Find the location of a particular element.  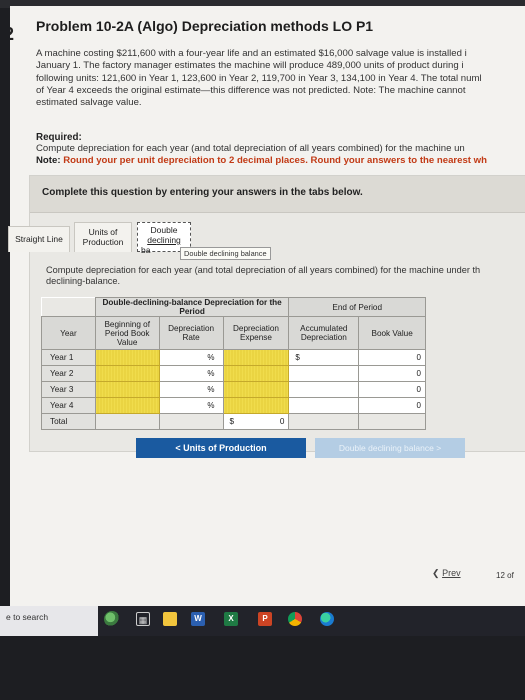

people-icon is located at coordinates (112, 619).